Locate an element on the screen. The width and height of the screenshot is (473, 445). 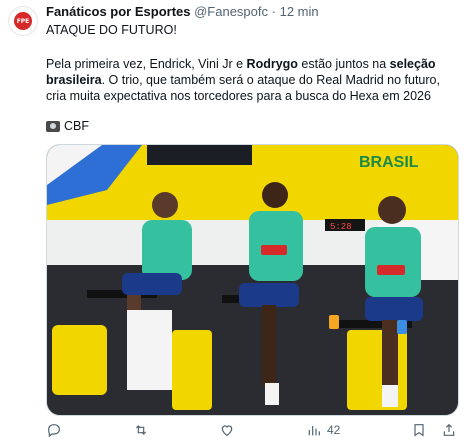
body-bold-1: Rodrygo is located at coordinates (272, 64).